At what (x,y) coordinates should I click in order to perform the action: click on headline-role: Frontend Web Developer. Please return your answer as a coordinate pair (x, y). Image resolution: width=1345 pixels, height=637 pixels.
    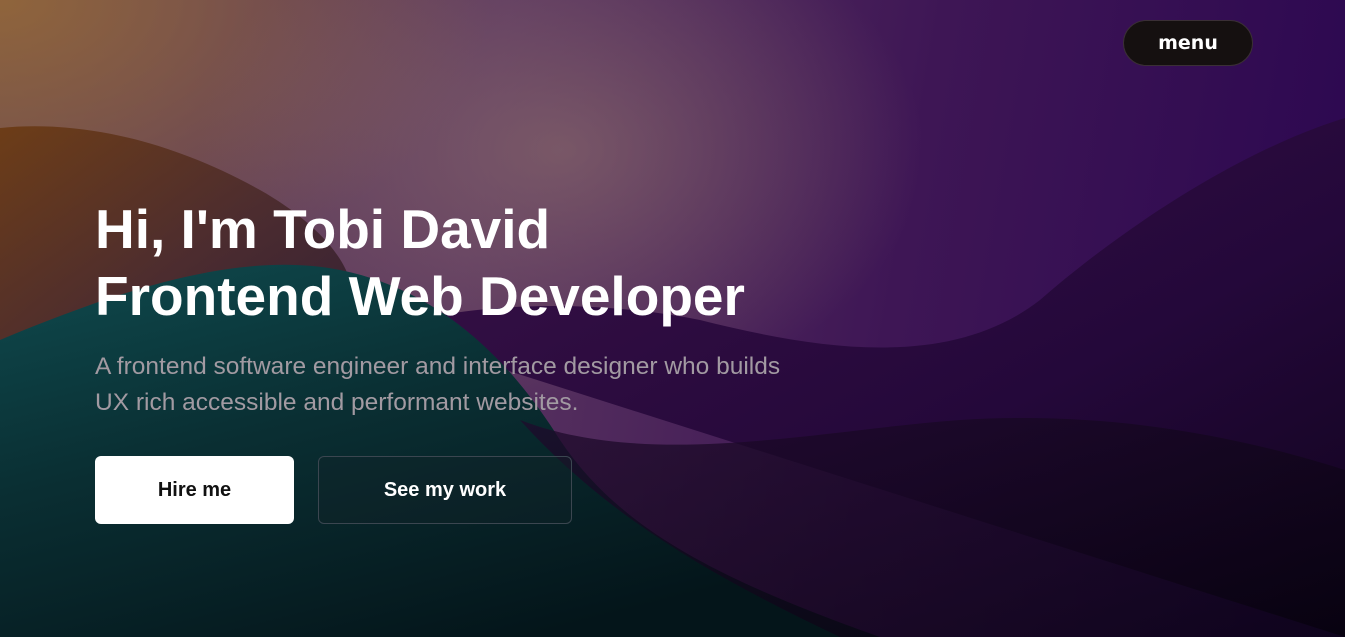
    Looking at the image, I should click on (420, 296).